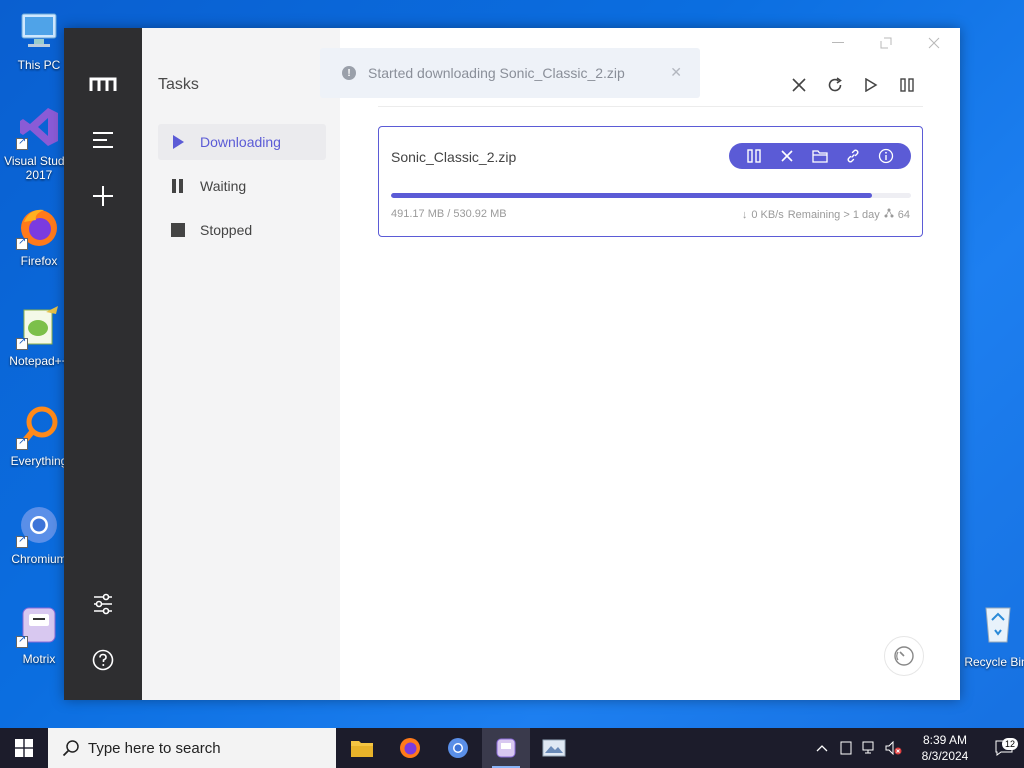 The width and height of the screenshot is (1024, 768). I want to click on clock-time: 8:39 AM, so click(945, 740).